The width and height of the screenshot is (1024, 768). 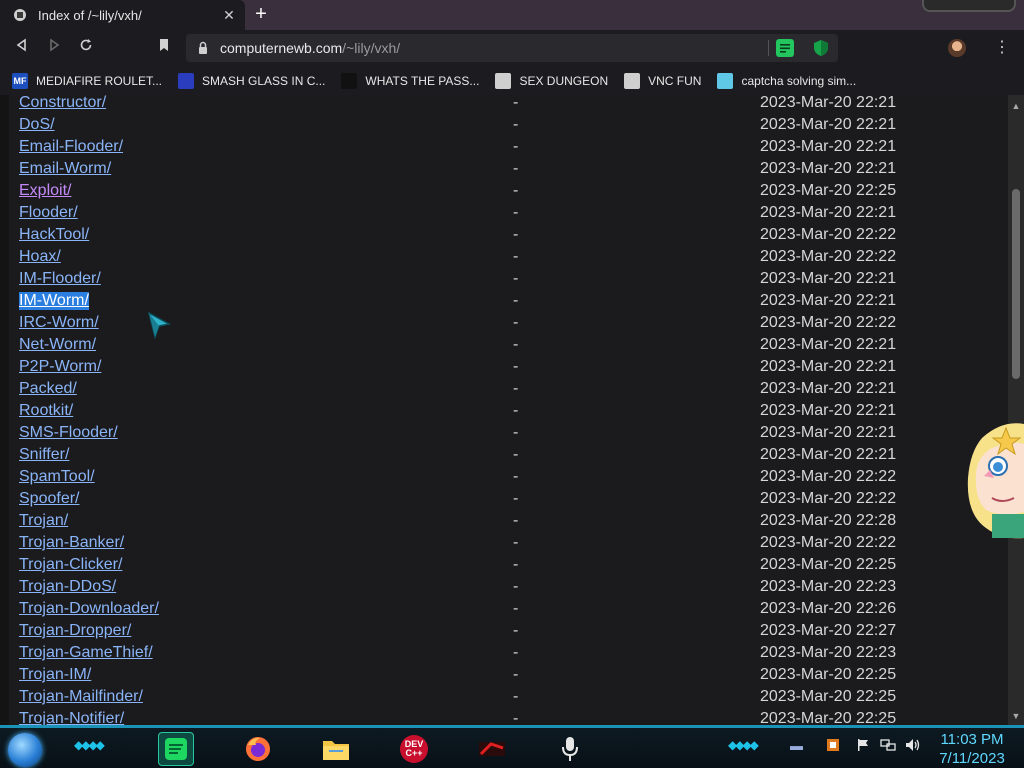 I want to click on listing-row: SpamTool/ - 2023-Mar-20 22:22, so click(x=513, y=477).